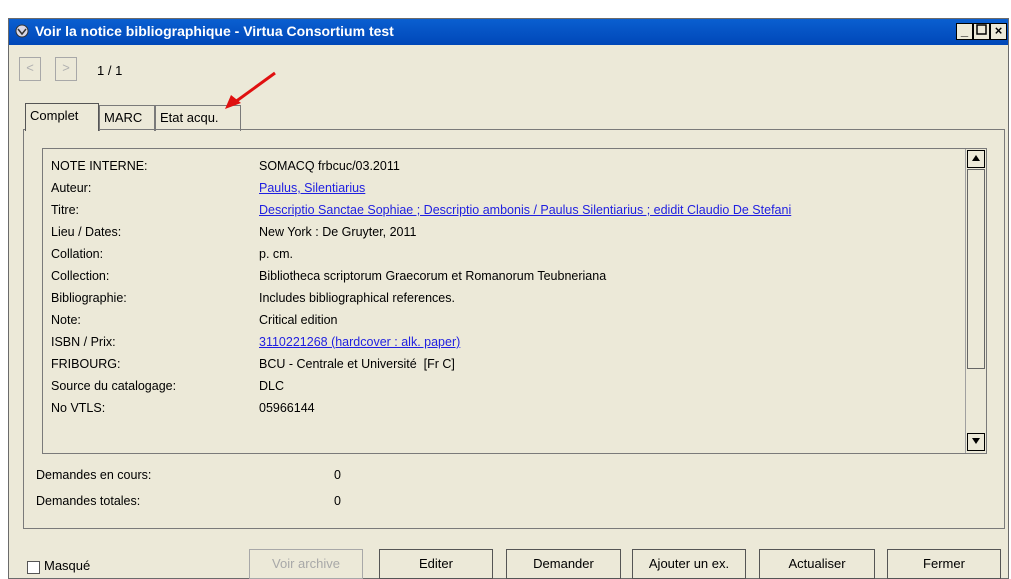 Image resolution: width=1011 pixels, height=579 pixels. What do you see at coordinates (22, 31) in the screenshot?
I see `app-icon` at bounding box center [22, 31].